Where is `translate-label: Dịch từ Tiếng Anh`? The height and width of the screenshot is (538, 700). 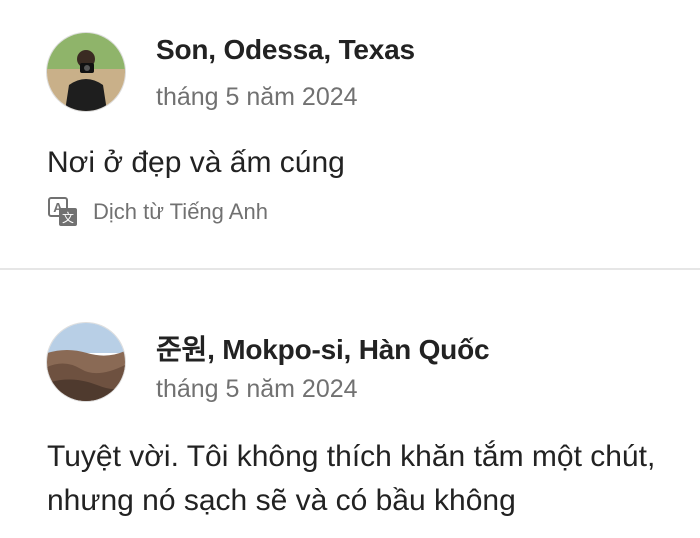
translate-label: Dịch từ Tiếng Anh is located at coordinates (180, 211).